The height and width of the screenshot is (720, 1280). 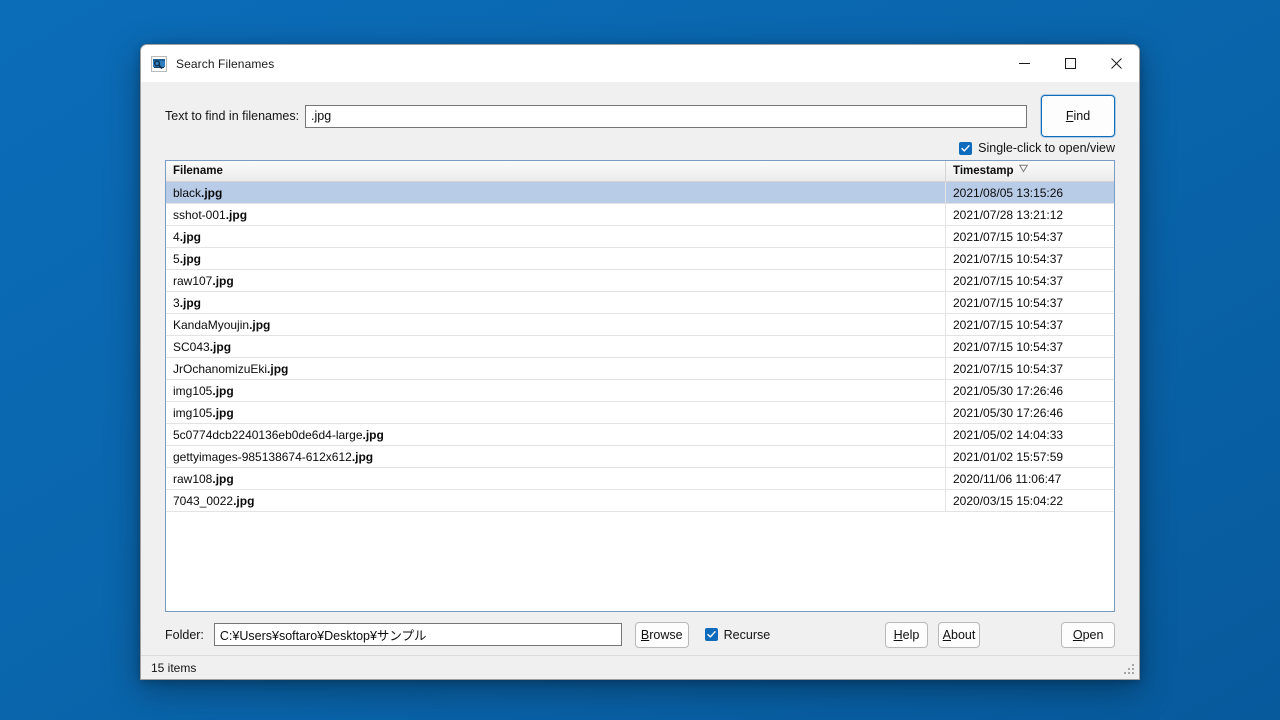 What do you see at coordinates (556, 302) in the screenshot?
I see `cell-filename: 3 .jpg` at bounding box center [556, 302].